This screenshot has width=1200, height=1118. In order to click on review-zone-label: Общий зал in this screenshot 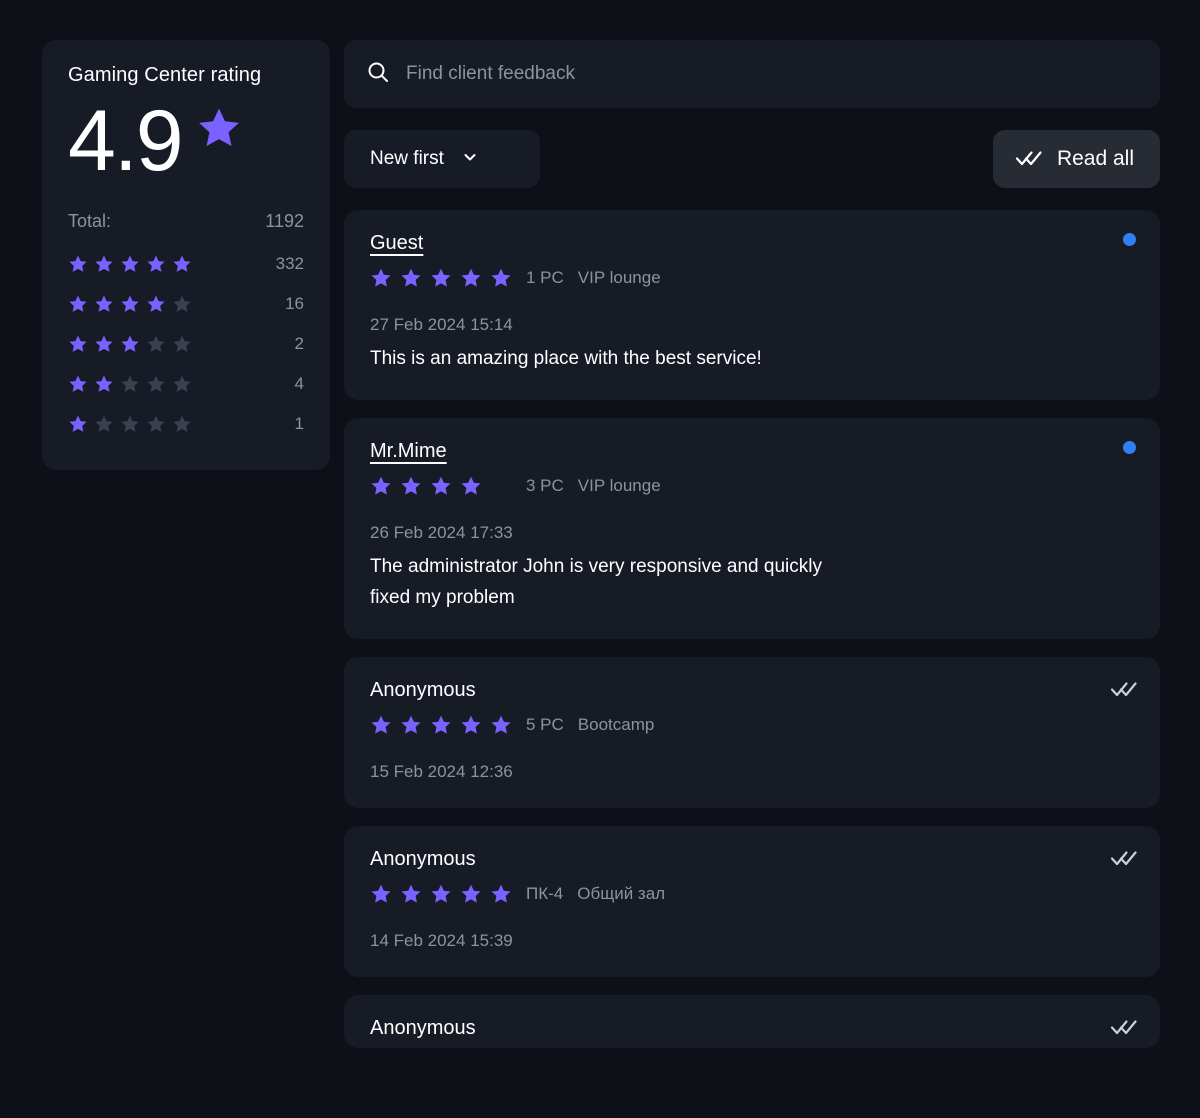, I will do `click(621, 894)`.